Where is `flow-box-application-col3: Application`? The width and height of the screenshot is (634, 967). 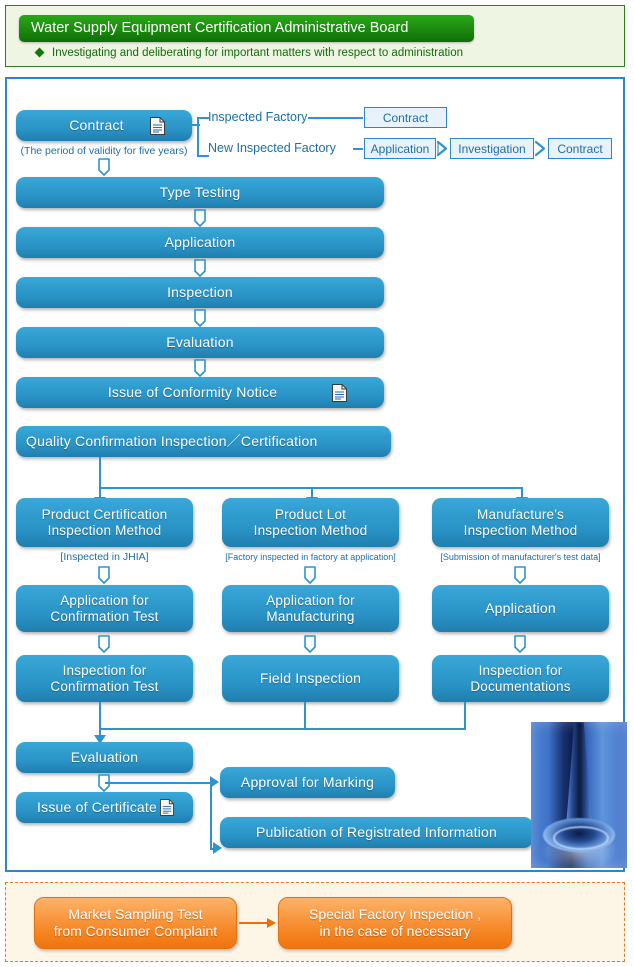
flow-box-application-col3: Application is located at coordinates (520, 608).